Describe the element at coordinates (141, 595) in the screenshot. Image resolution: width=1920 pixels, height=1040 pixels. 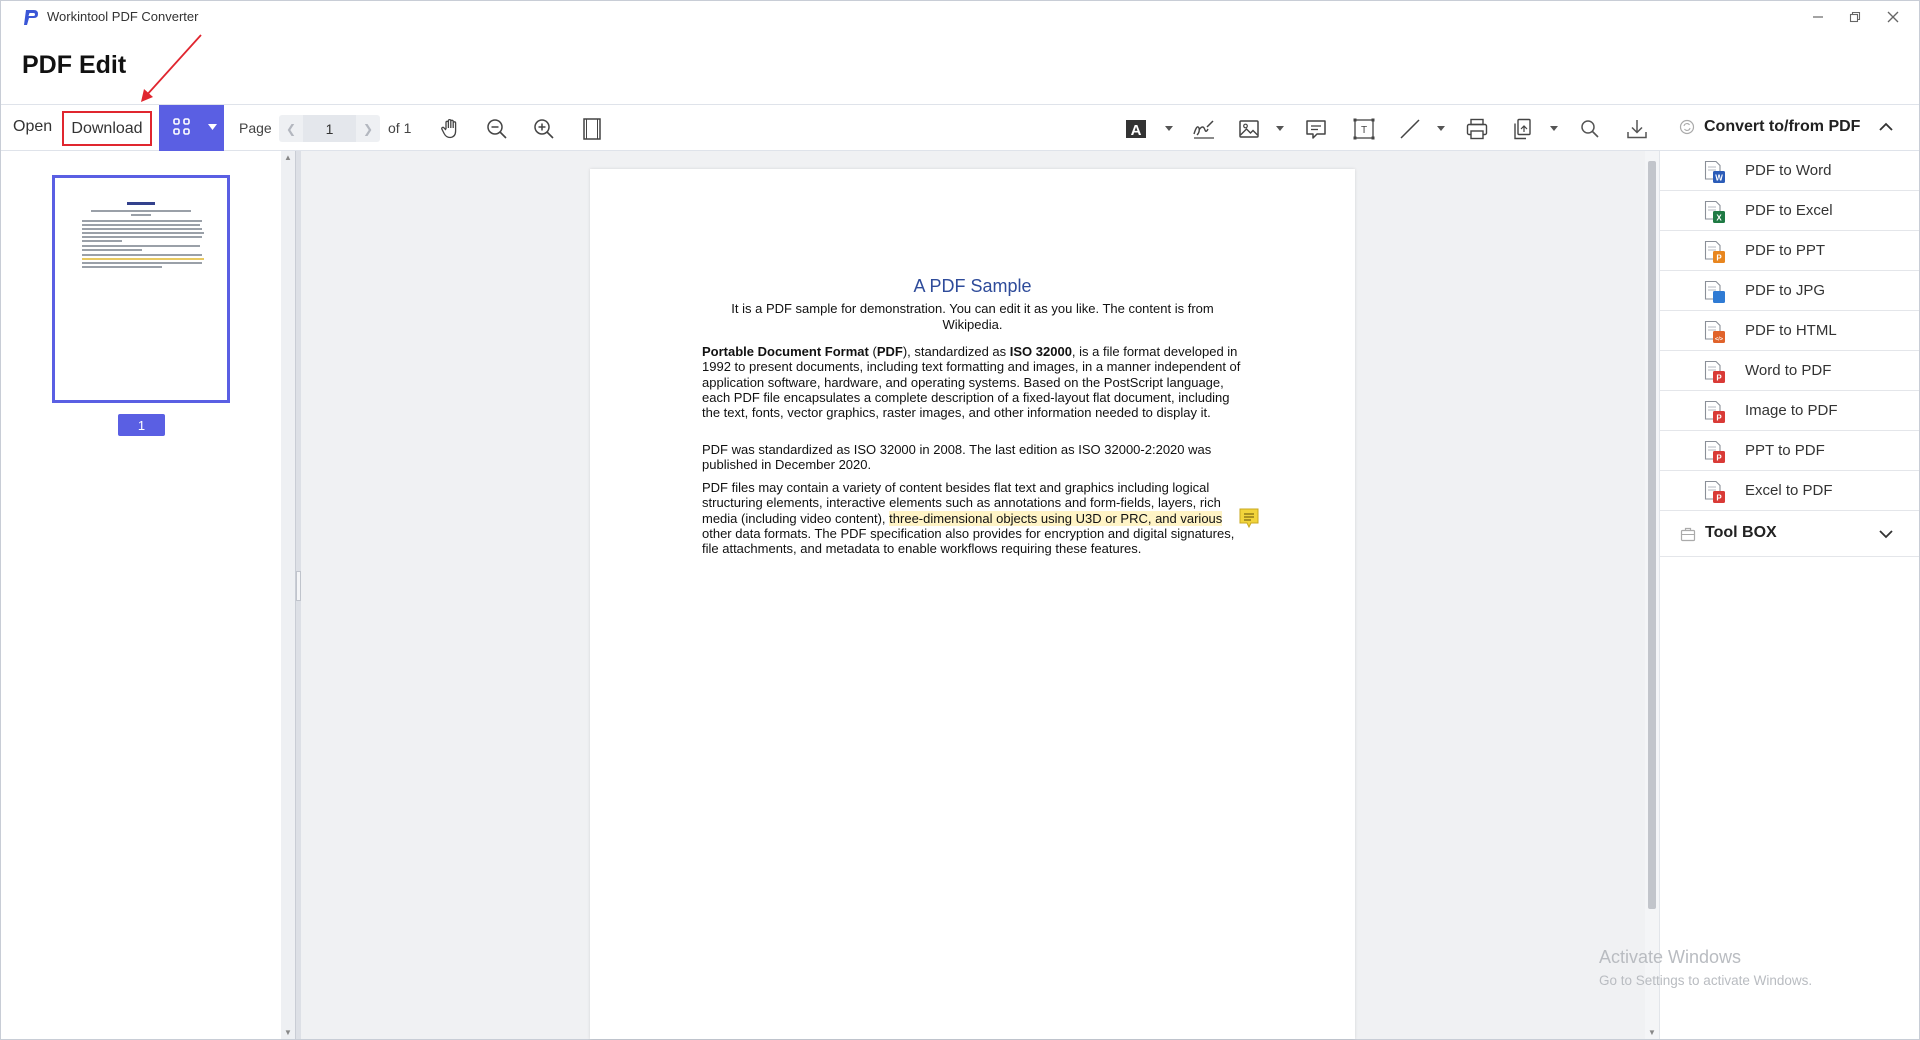
I see `thumbnail-panel: 1` at that location.